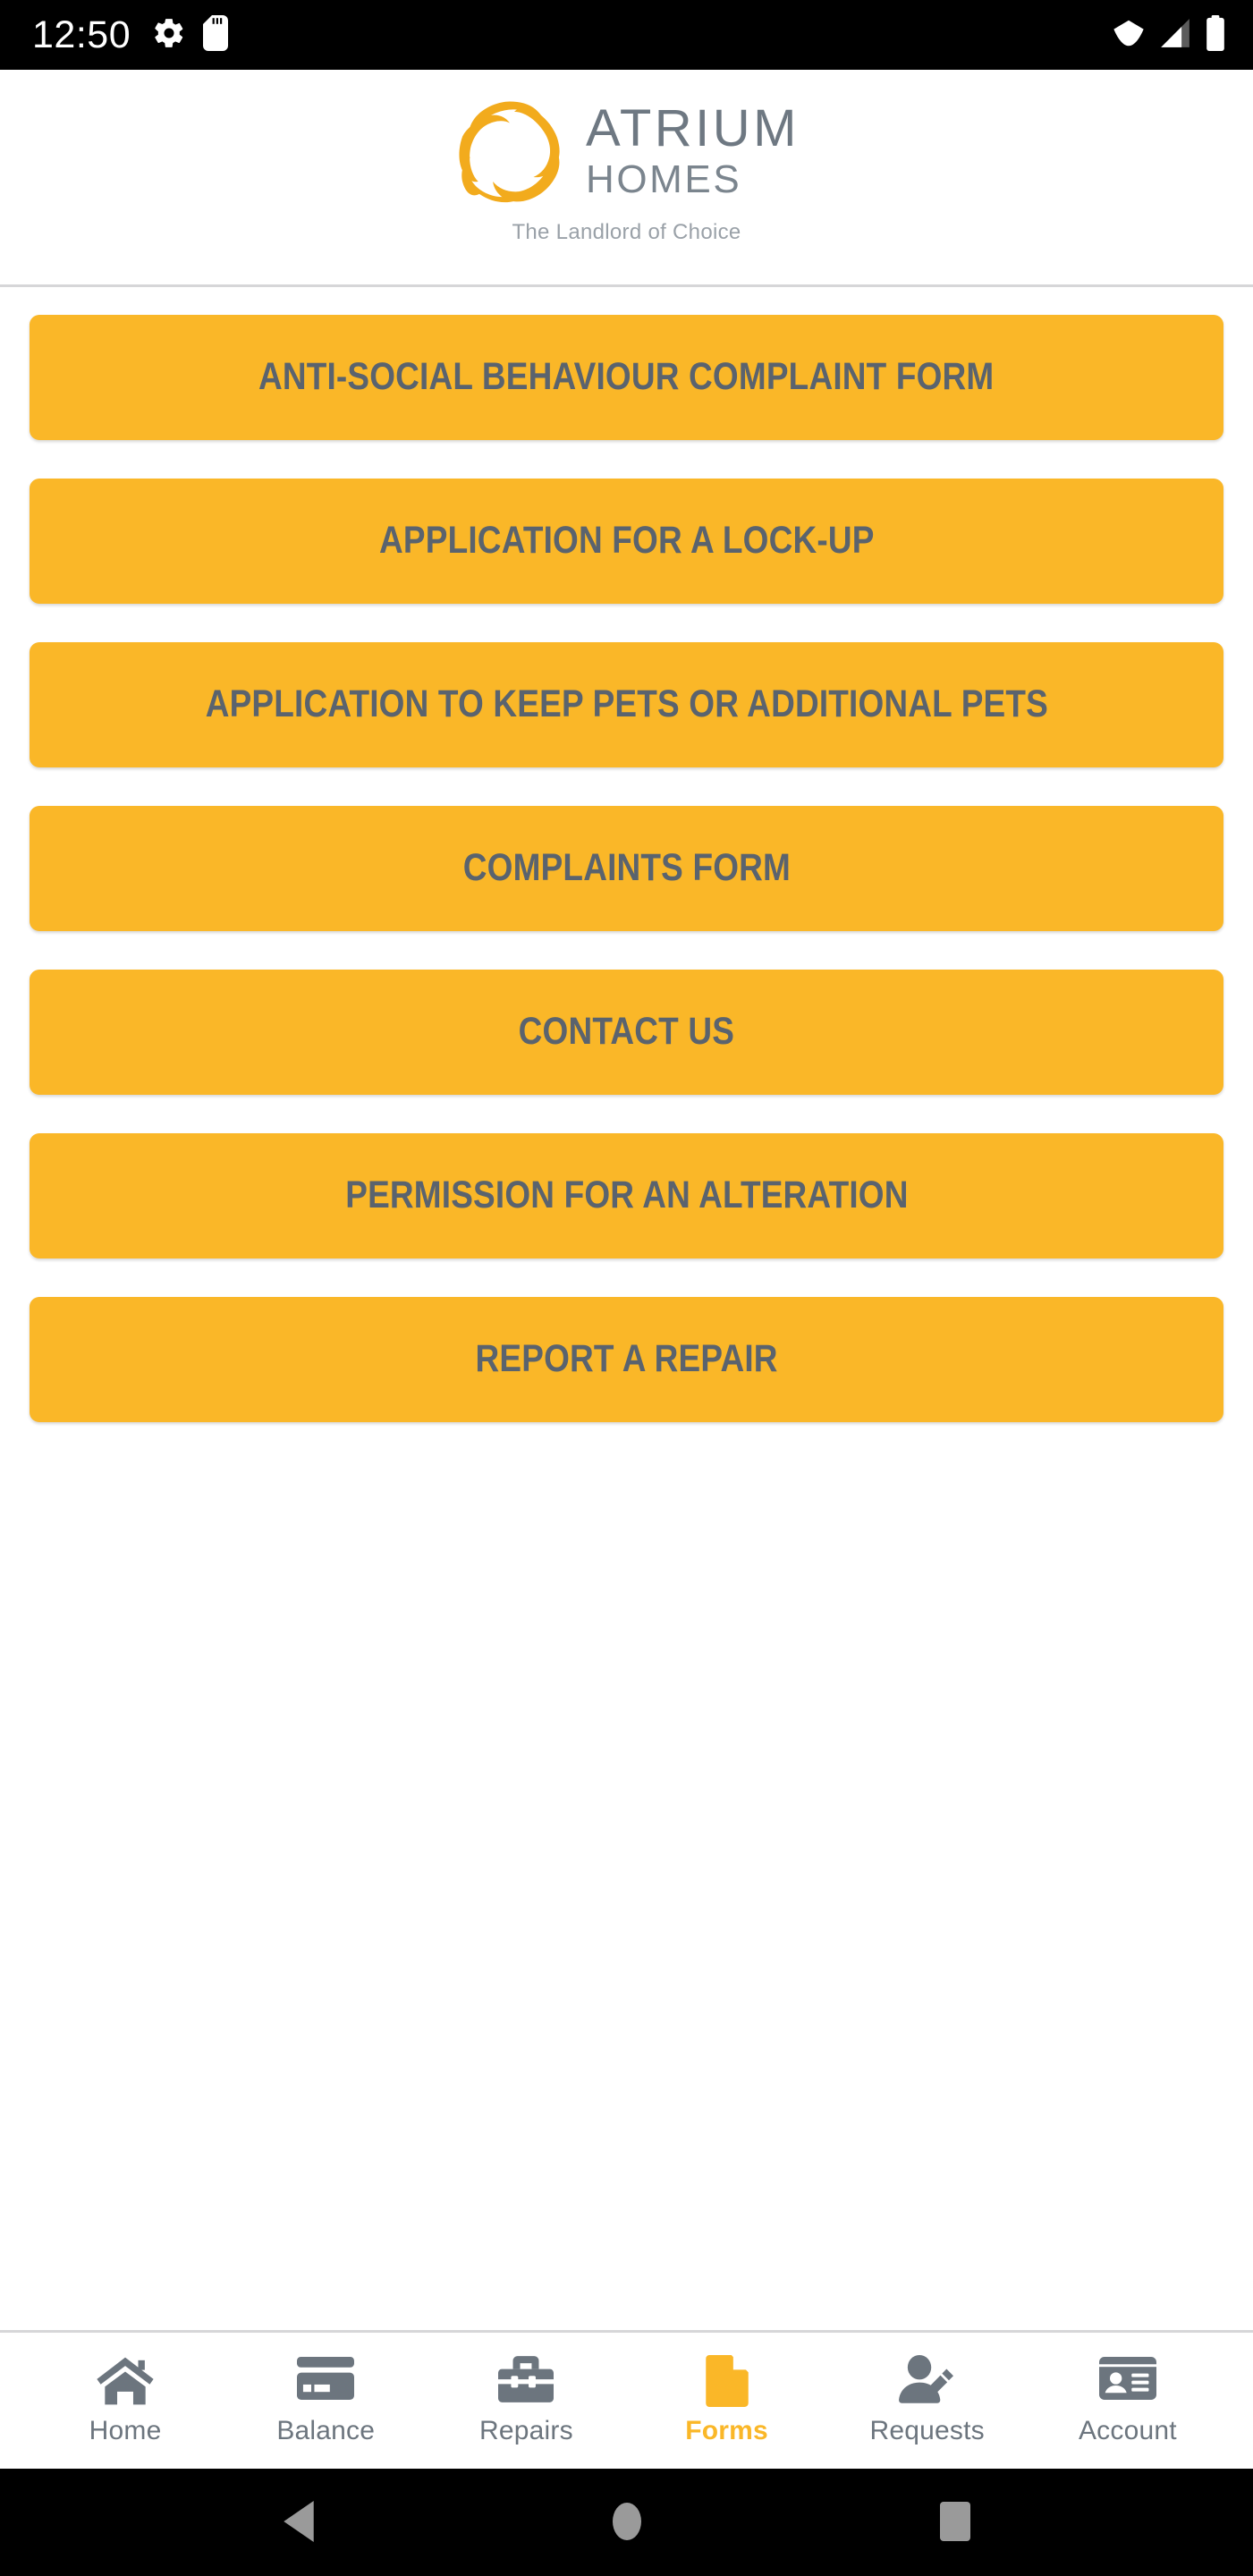 The height and width of the screenshot is (2576, 1253). I want to click on brand-logo: ATRIUM HOMES, so click(626, 151).